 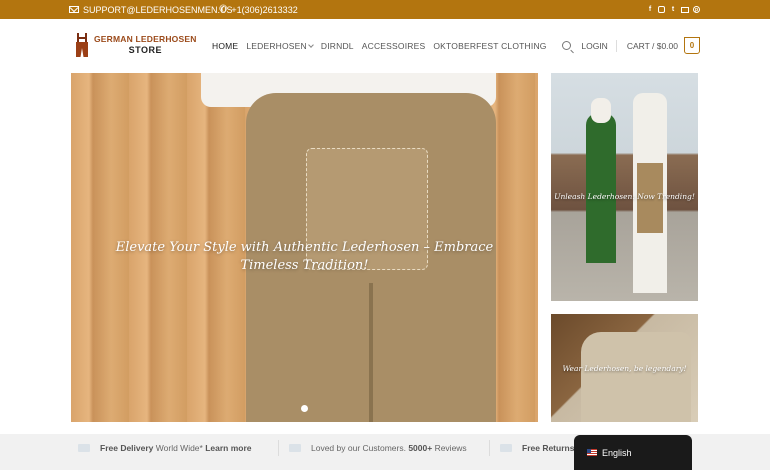 What do you see at coordinates (264, 9) in the screenshot?
I see `phone-text: +1(306)2613332` at bounding box center [264, 9].